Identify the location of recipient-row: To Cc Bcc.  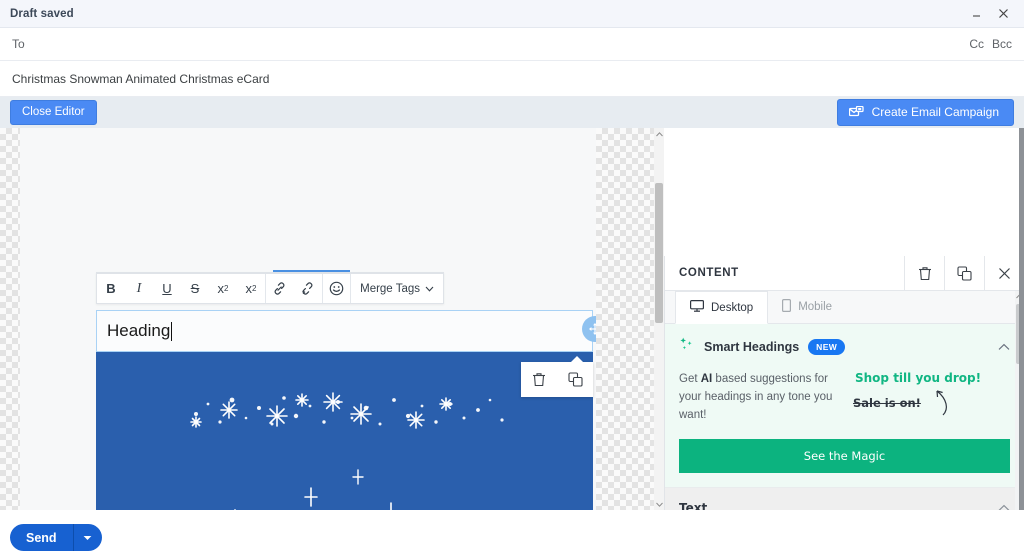
(512, 44).